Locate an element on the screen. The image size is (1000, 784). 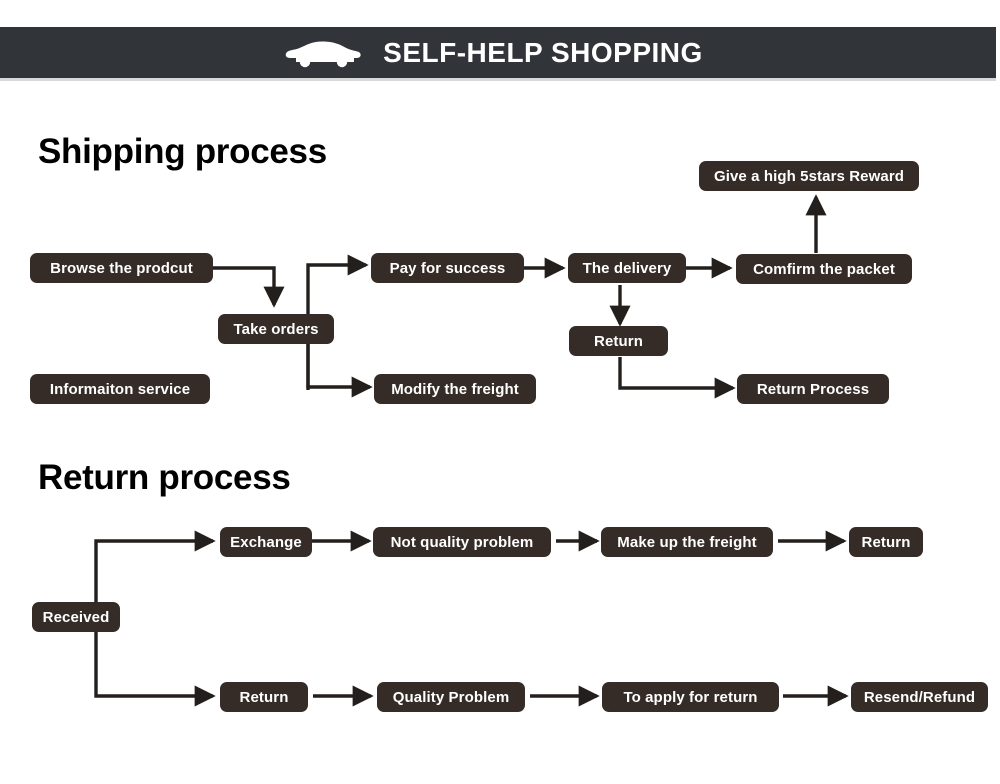
node-return-shipping: Return is located at coordinates (618, 341).